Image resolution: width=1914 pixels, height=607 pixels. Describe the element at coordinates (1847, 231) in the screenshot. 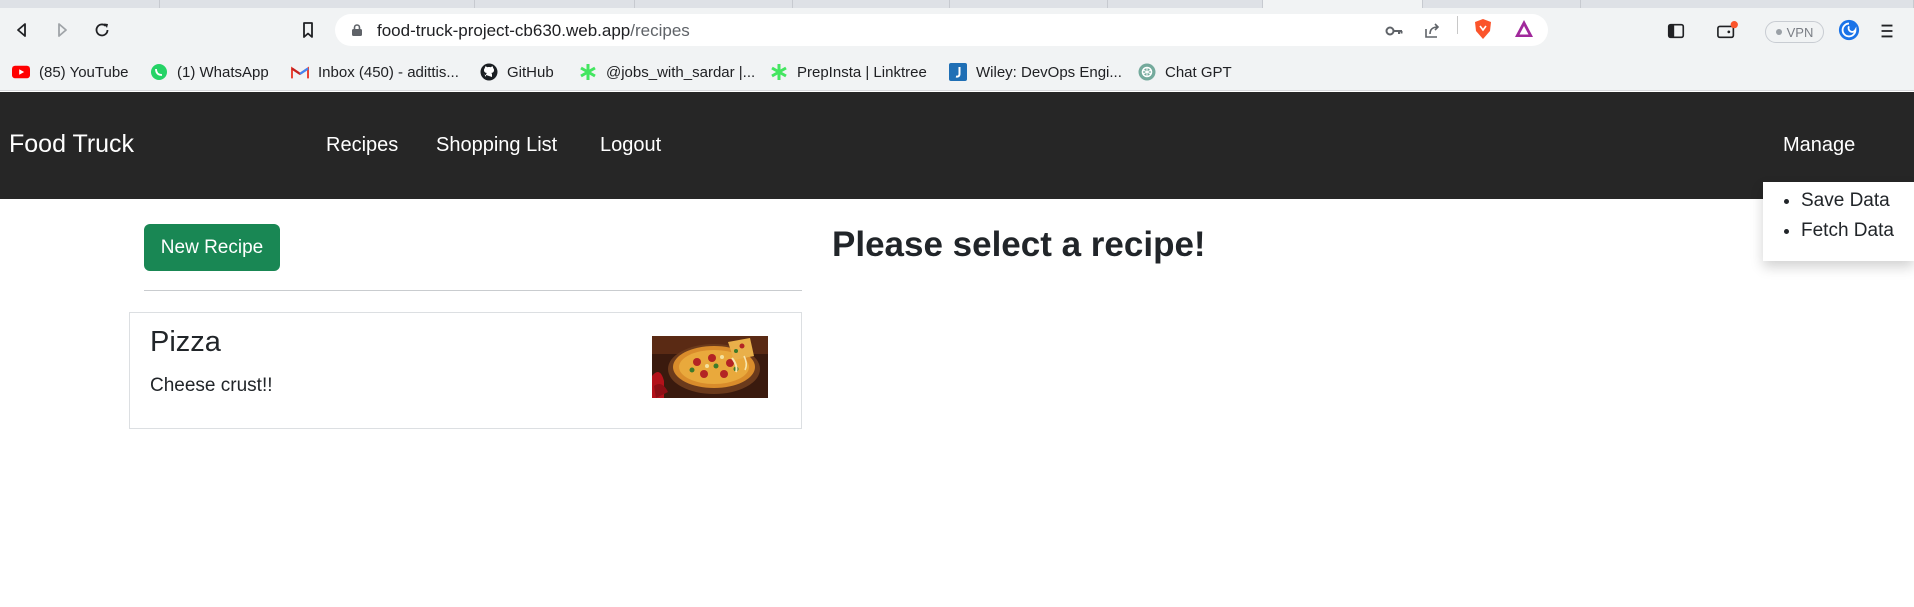

I see `menu-item-fetch-data: Fetch Data` at that location.